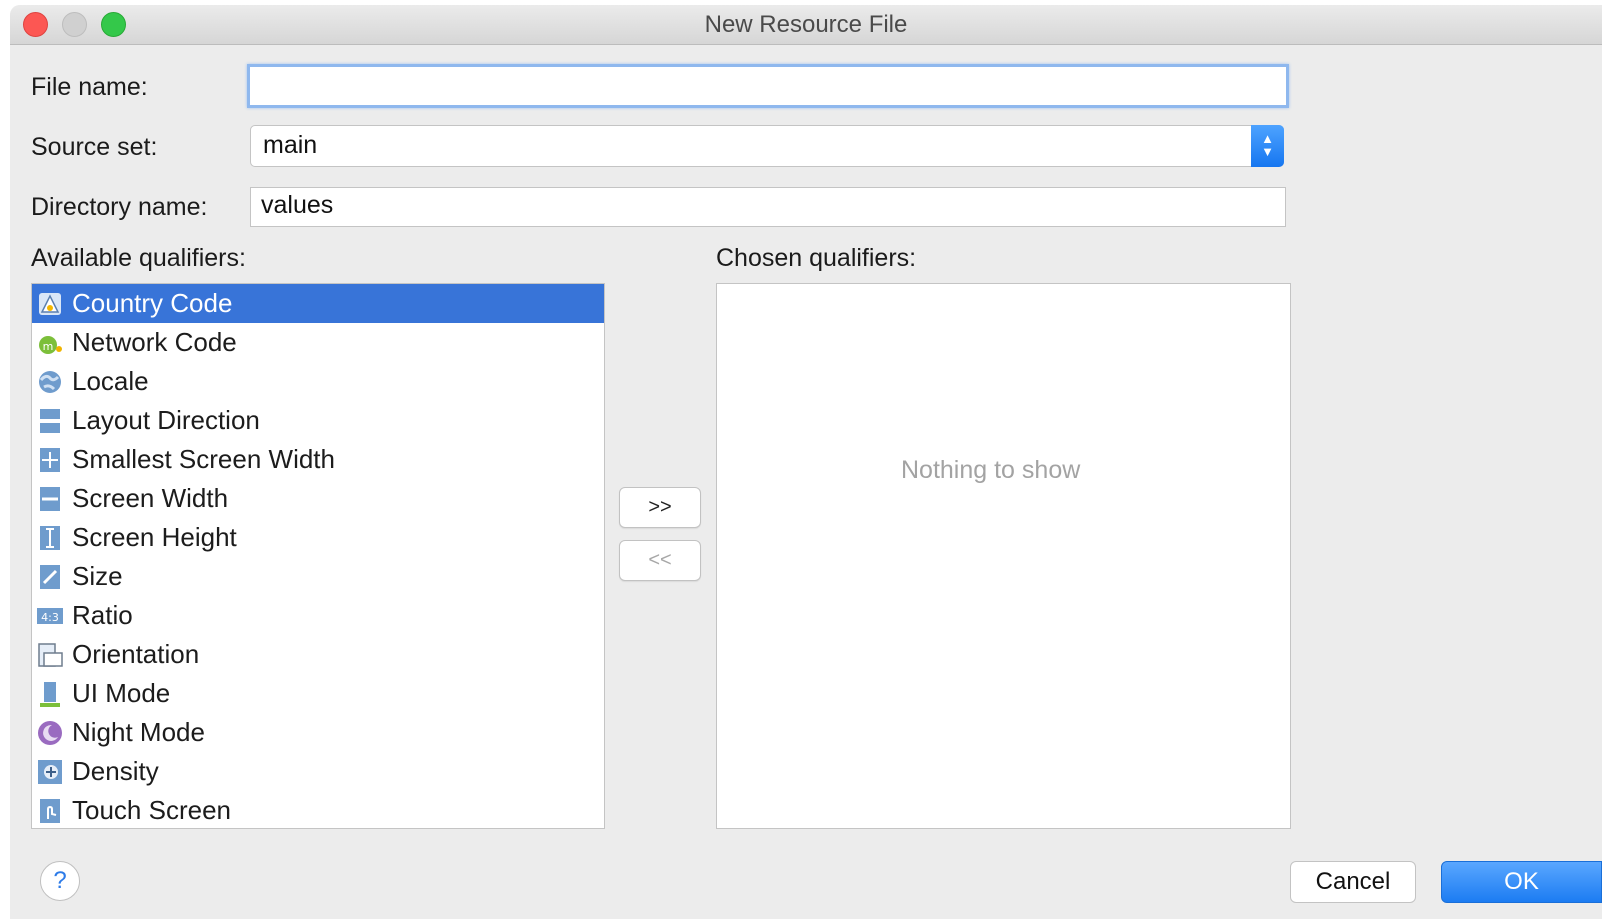  What do you see at coordinates (60, 881) in the screenshot?
I see `help-button: ?` at bounding box center [60, 881].